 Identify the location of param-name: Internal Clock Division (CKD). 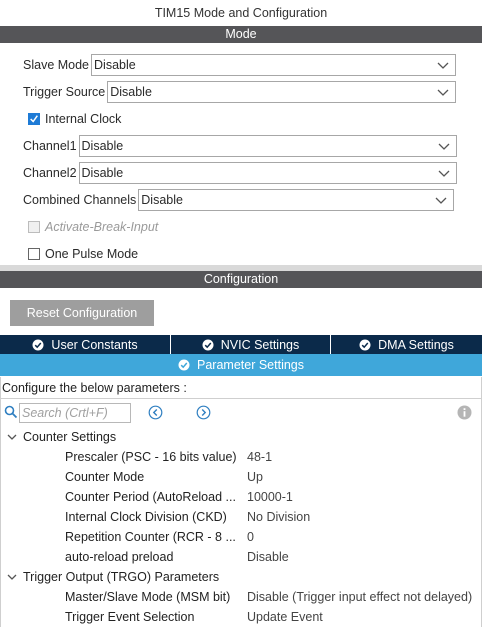
(146, 517).